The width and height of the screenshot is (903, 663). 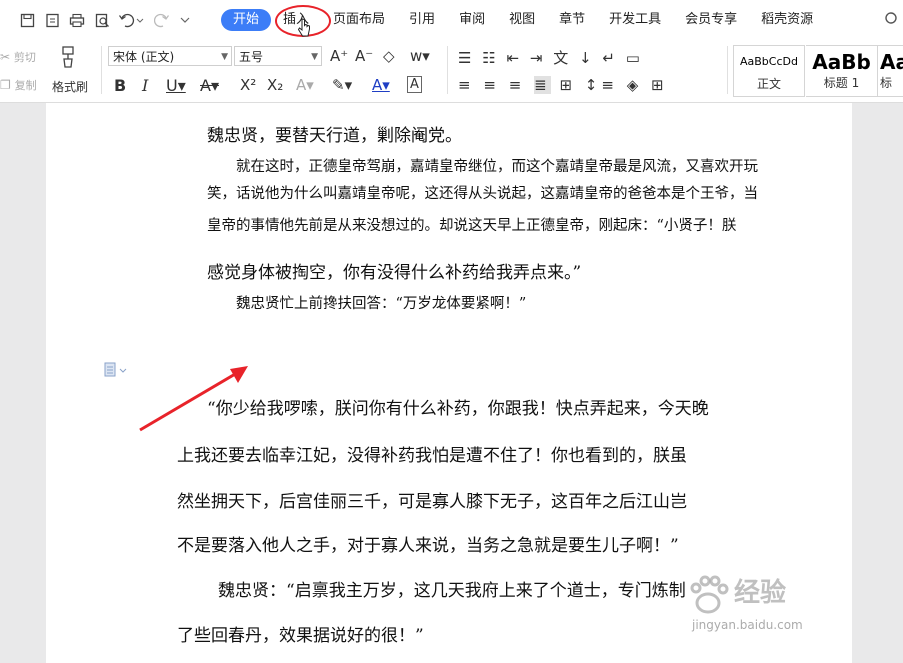 I want to click on show-marks-icon: ↵, so click(x=610, y=58).